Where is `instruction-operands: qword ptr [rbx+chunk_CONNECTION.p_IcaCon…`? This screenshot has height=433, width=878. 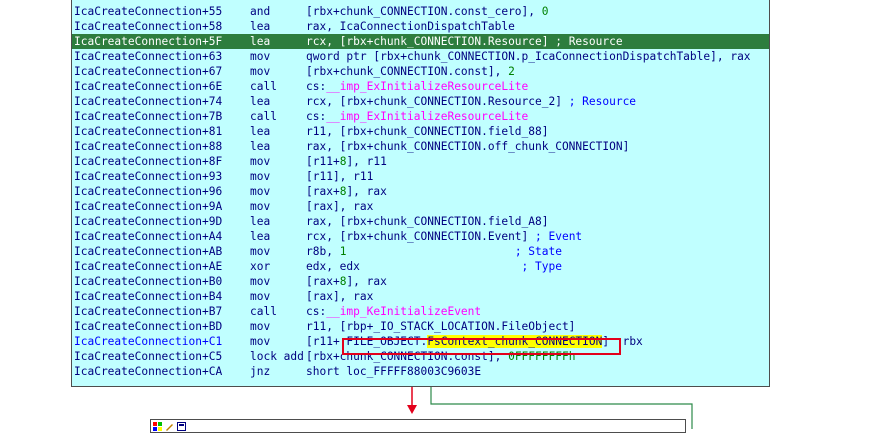
instruction-operands: qword ptr [rbx+chunk_CONNECTION.p_IcaCon… is located at coordinates (528, 56).